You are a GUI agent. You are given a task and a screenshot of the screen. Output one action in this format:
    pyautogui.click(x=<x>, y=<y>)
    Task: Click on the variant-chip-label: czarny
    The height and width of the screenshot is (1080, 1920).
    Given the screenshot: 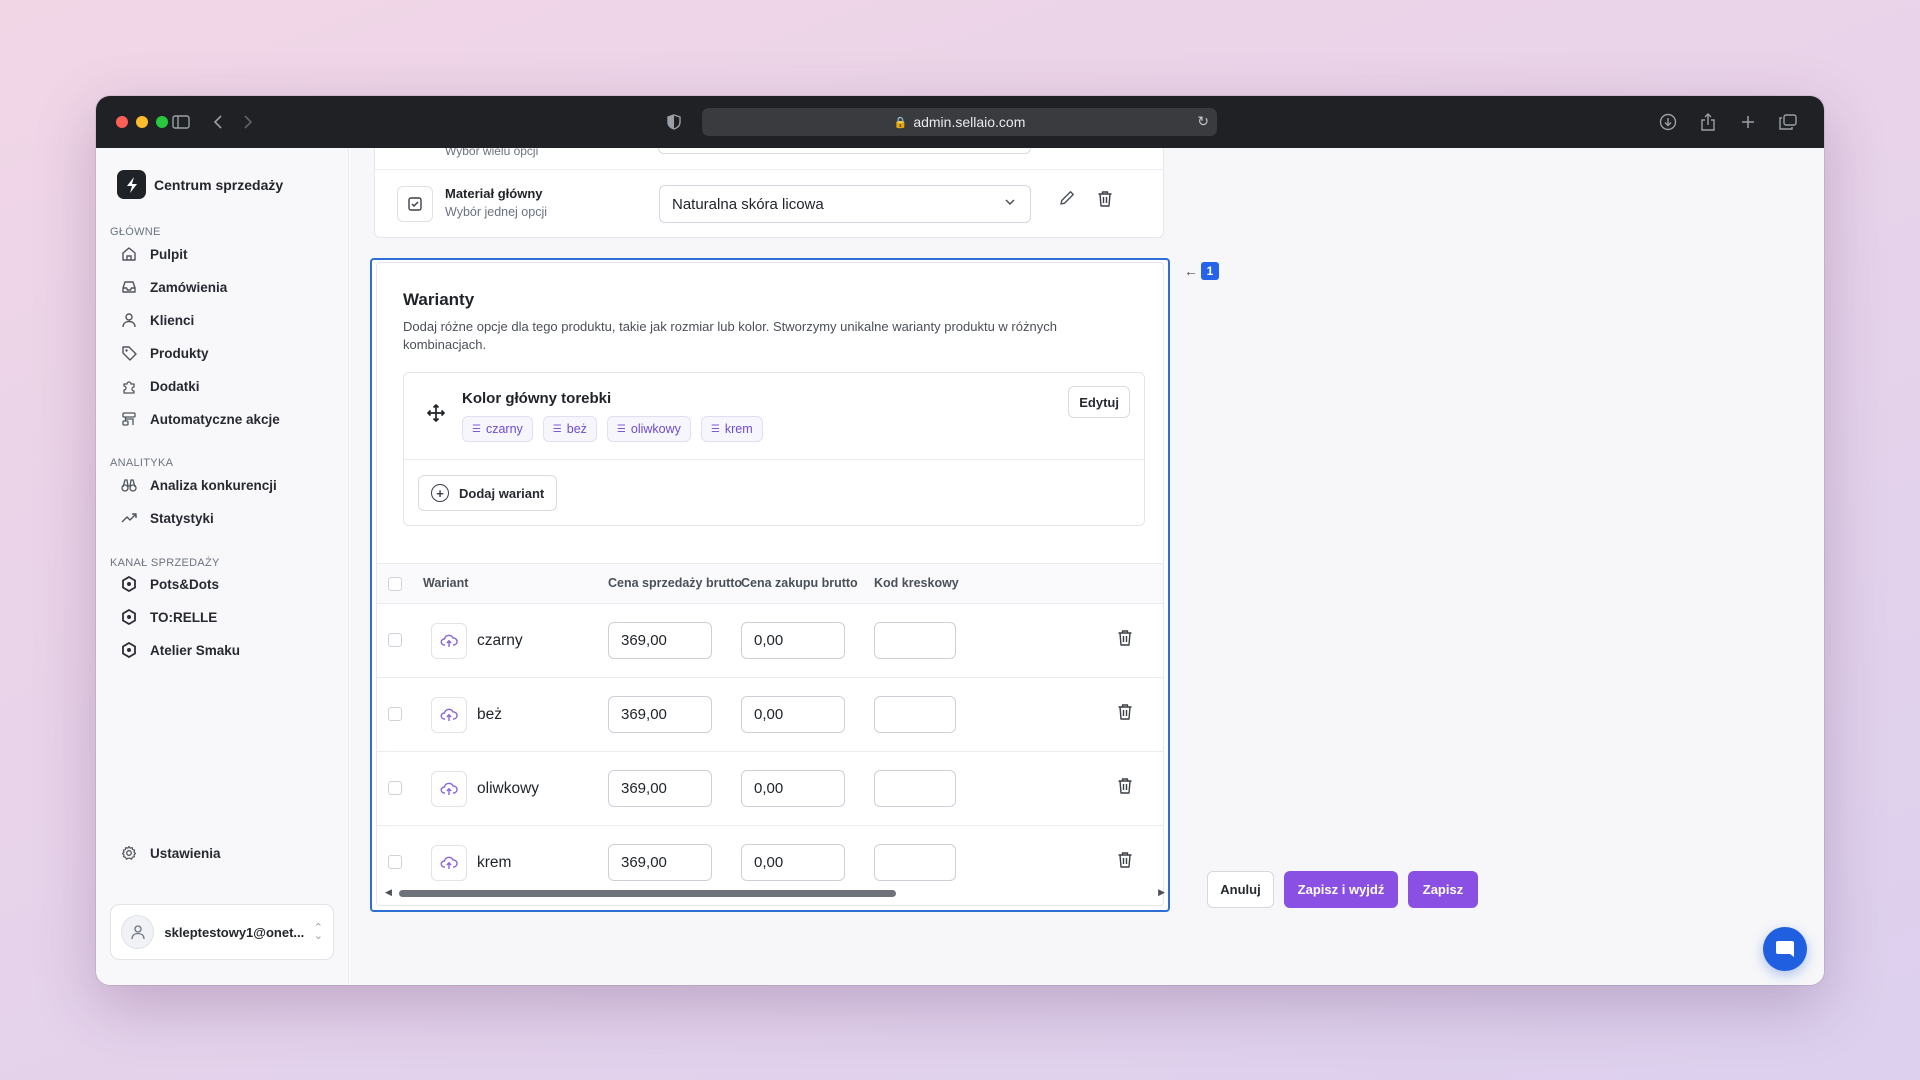 What is the action you would take?
    pyautogui.click(x=504, y=429)
    